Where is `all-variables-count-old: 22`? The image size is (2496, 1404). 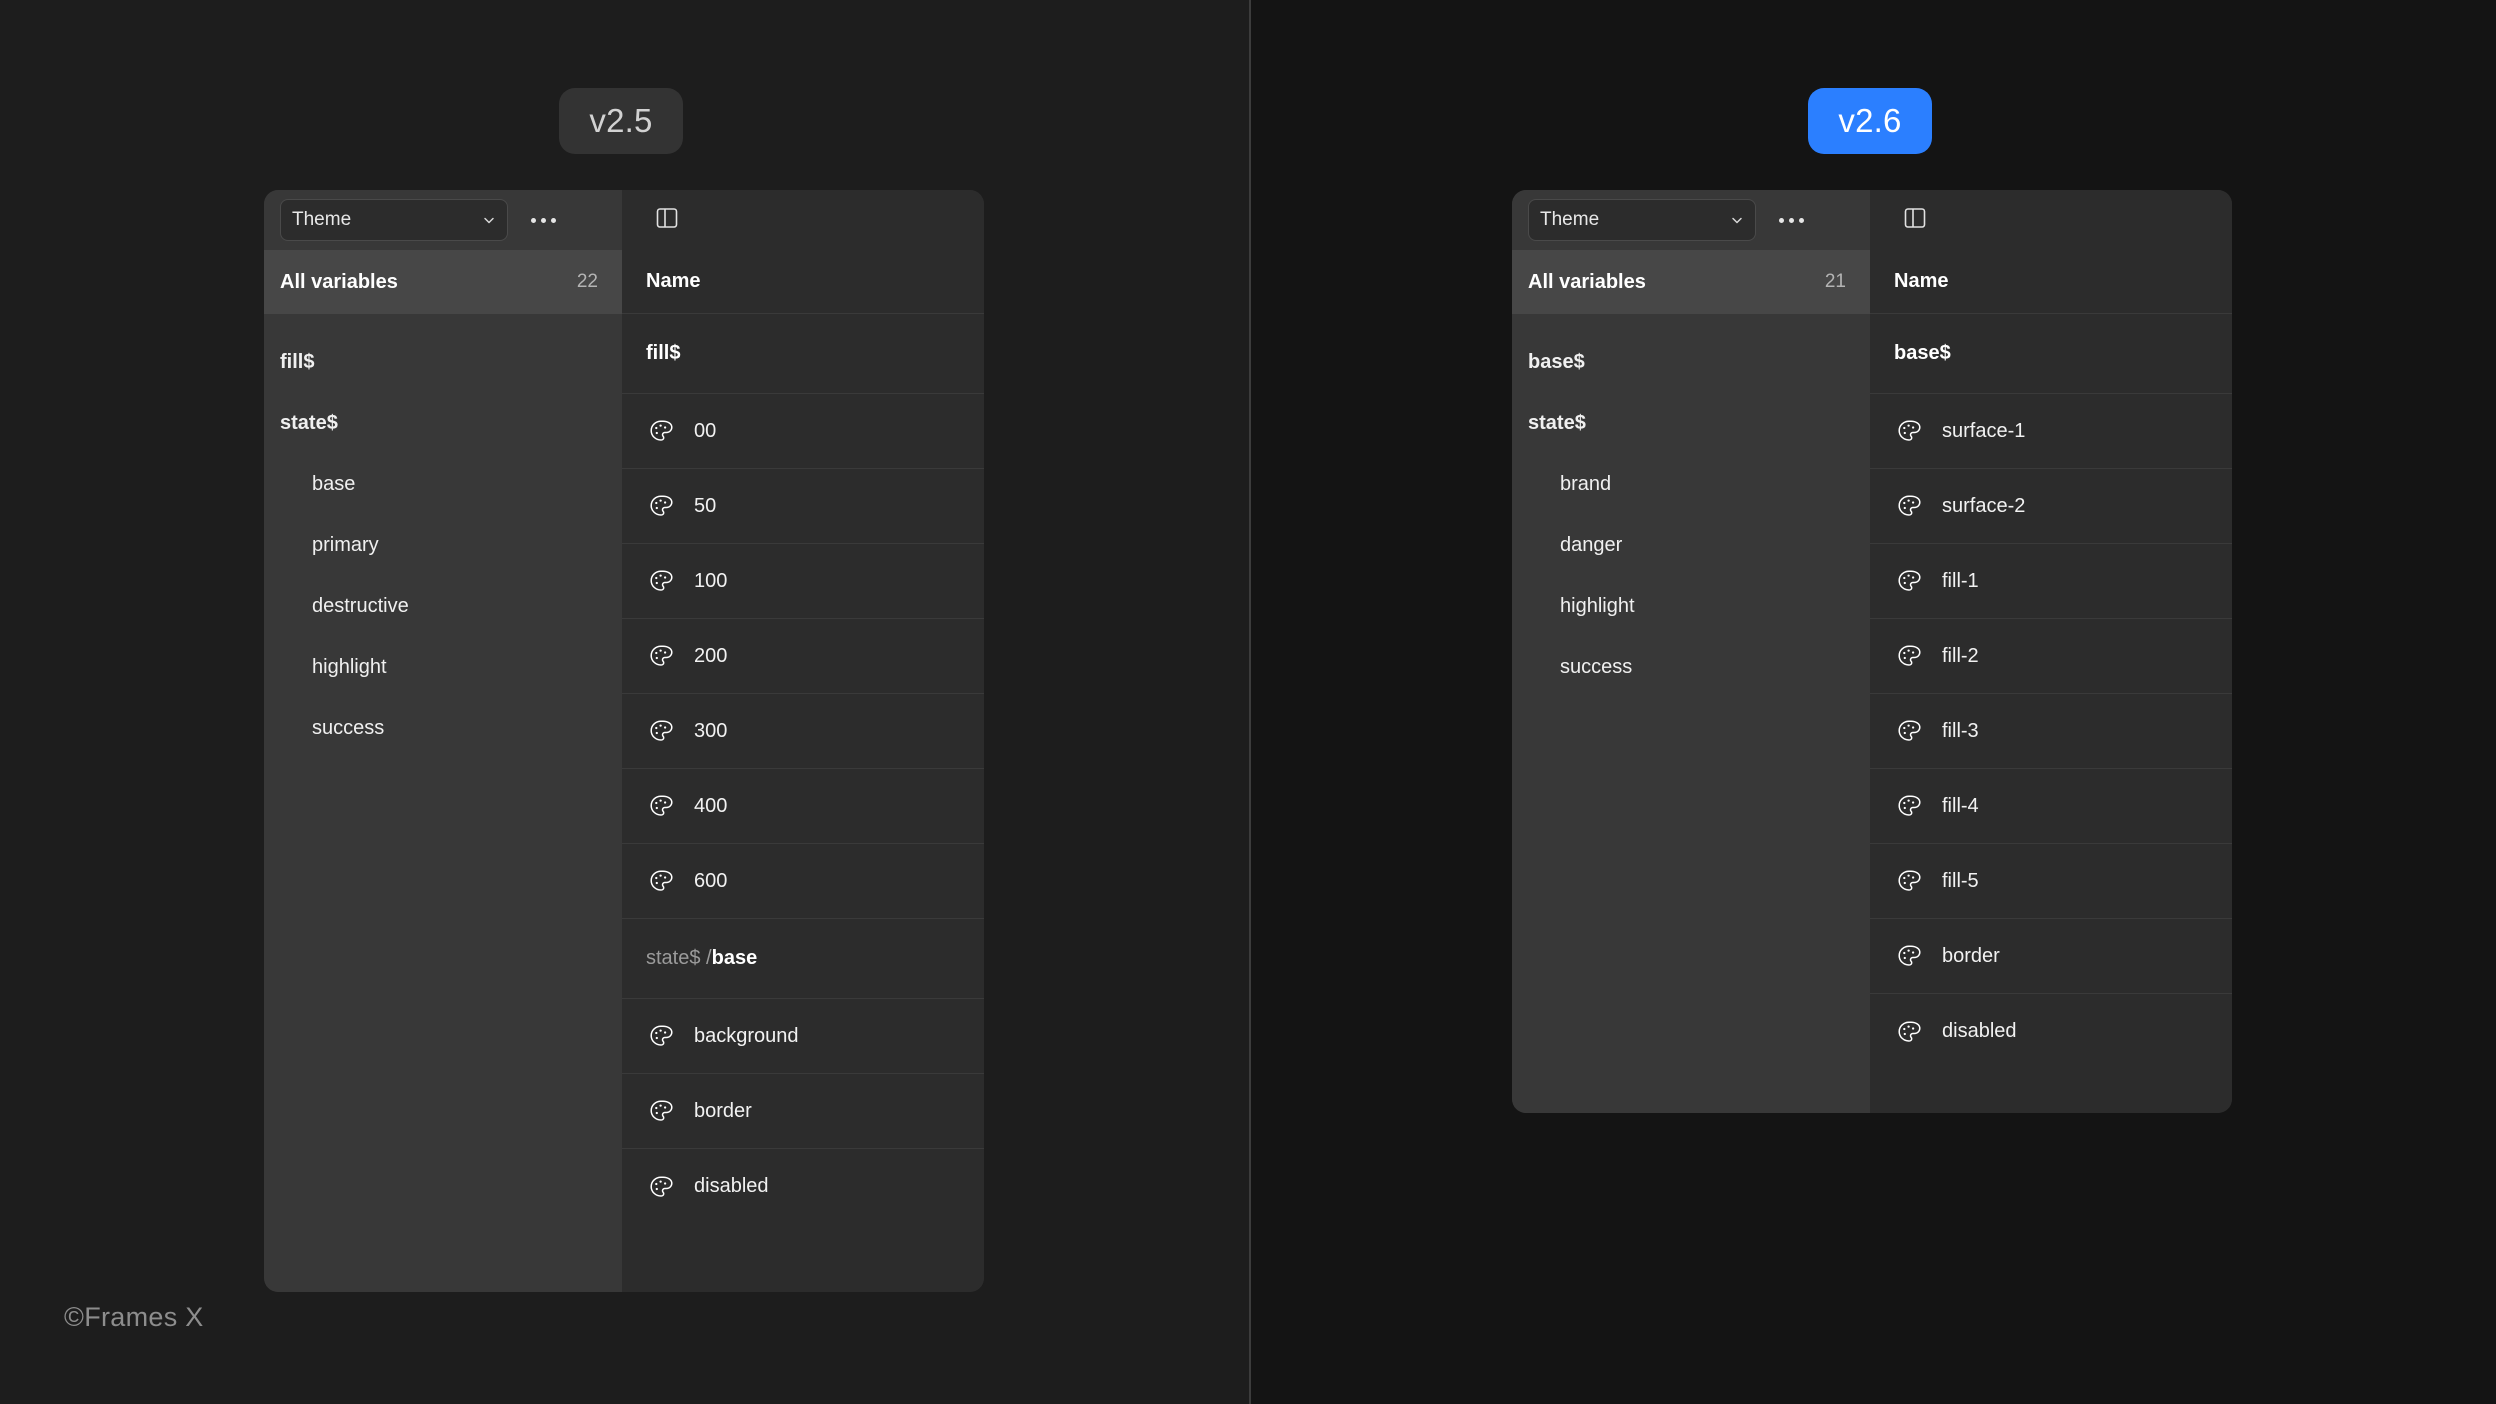
all-variables-count-old: 22 is located at coordinates (587, 281).